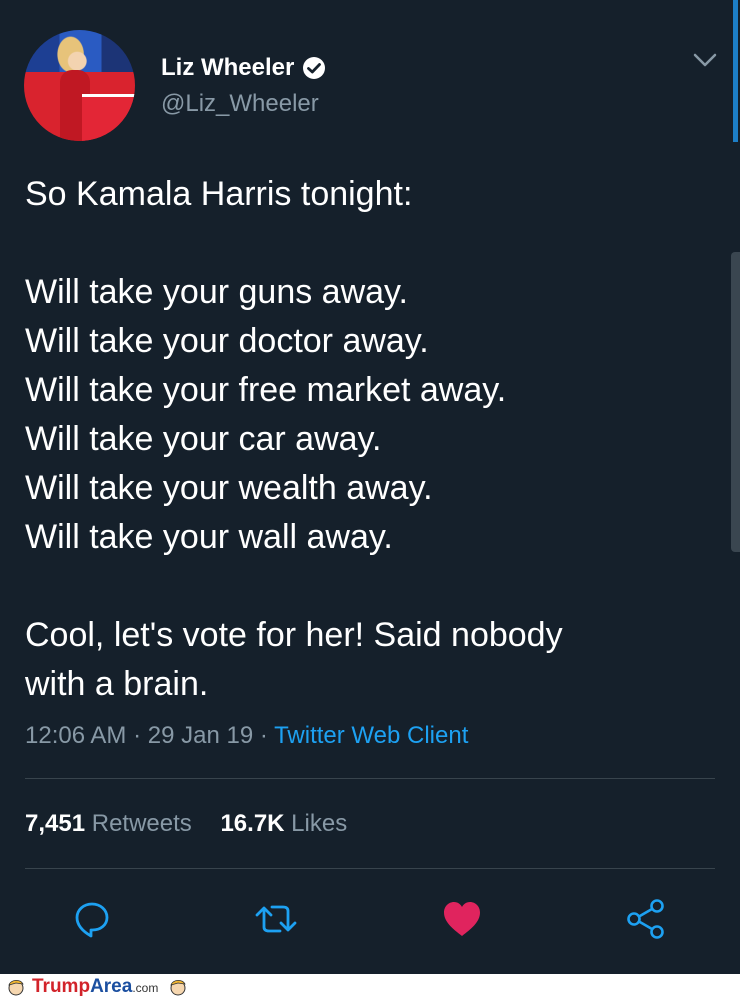 The height and width of the screenshot is (999, 740). I want to click on retweets-count: 7,451, so click(55, 823).